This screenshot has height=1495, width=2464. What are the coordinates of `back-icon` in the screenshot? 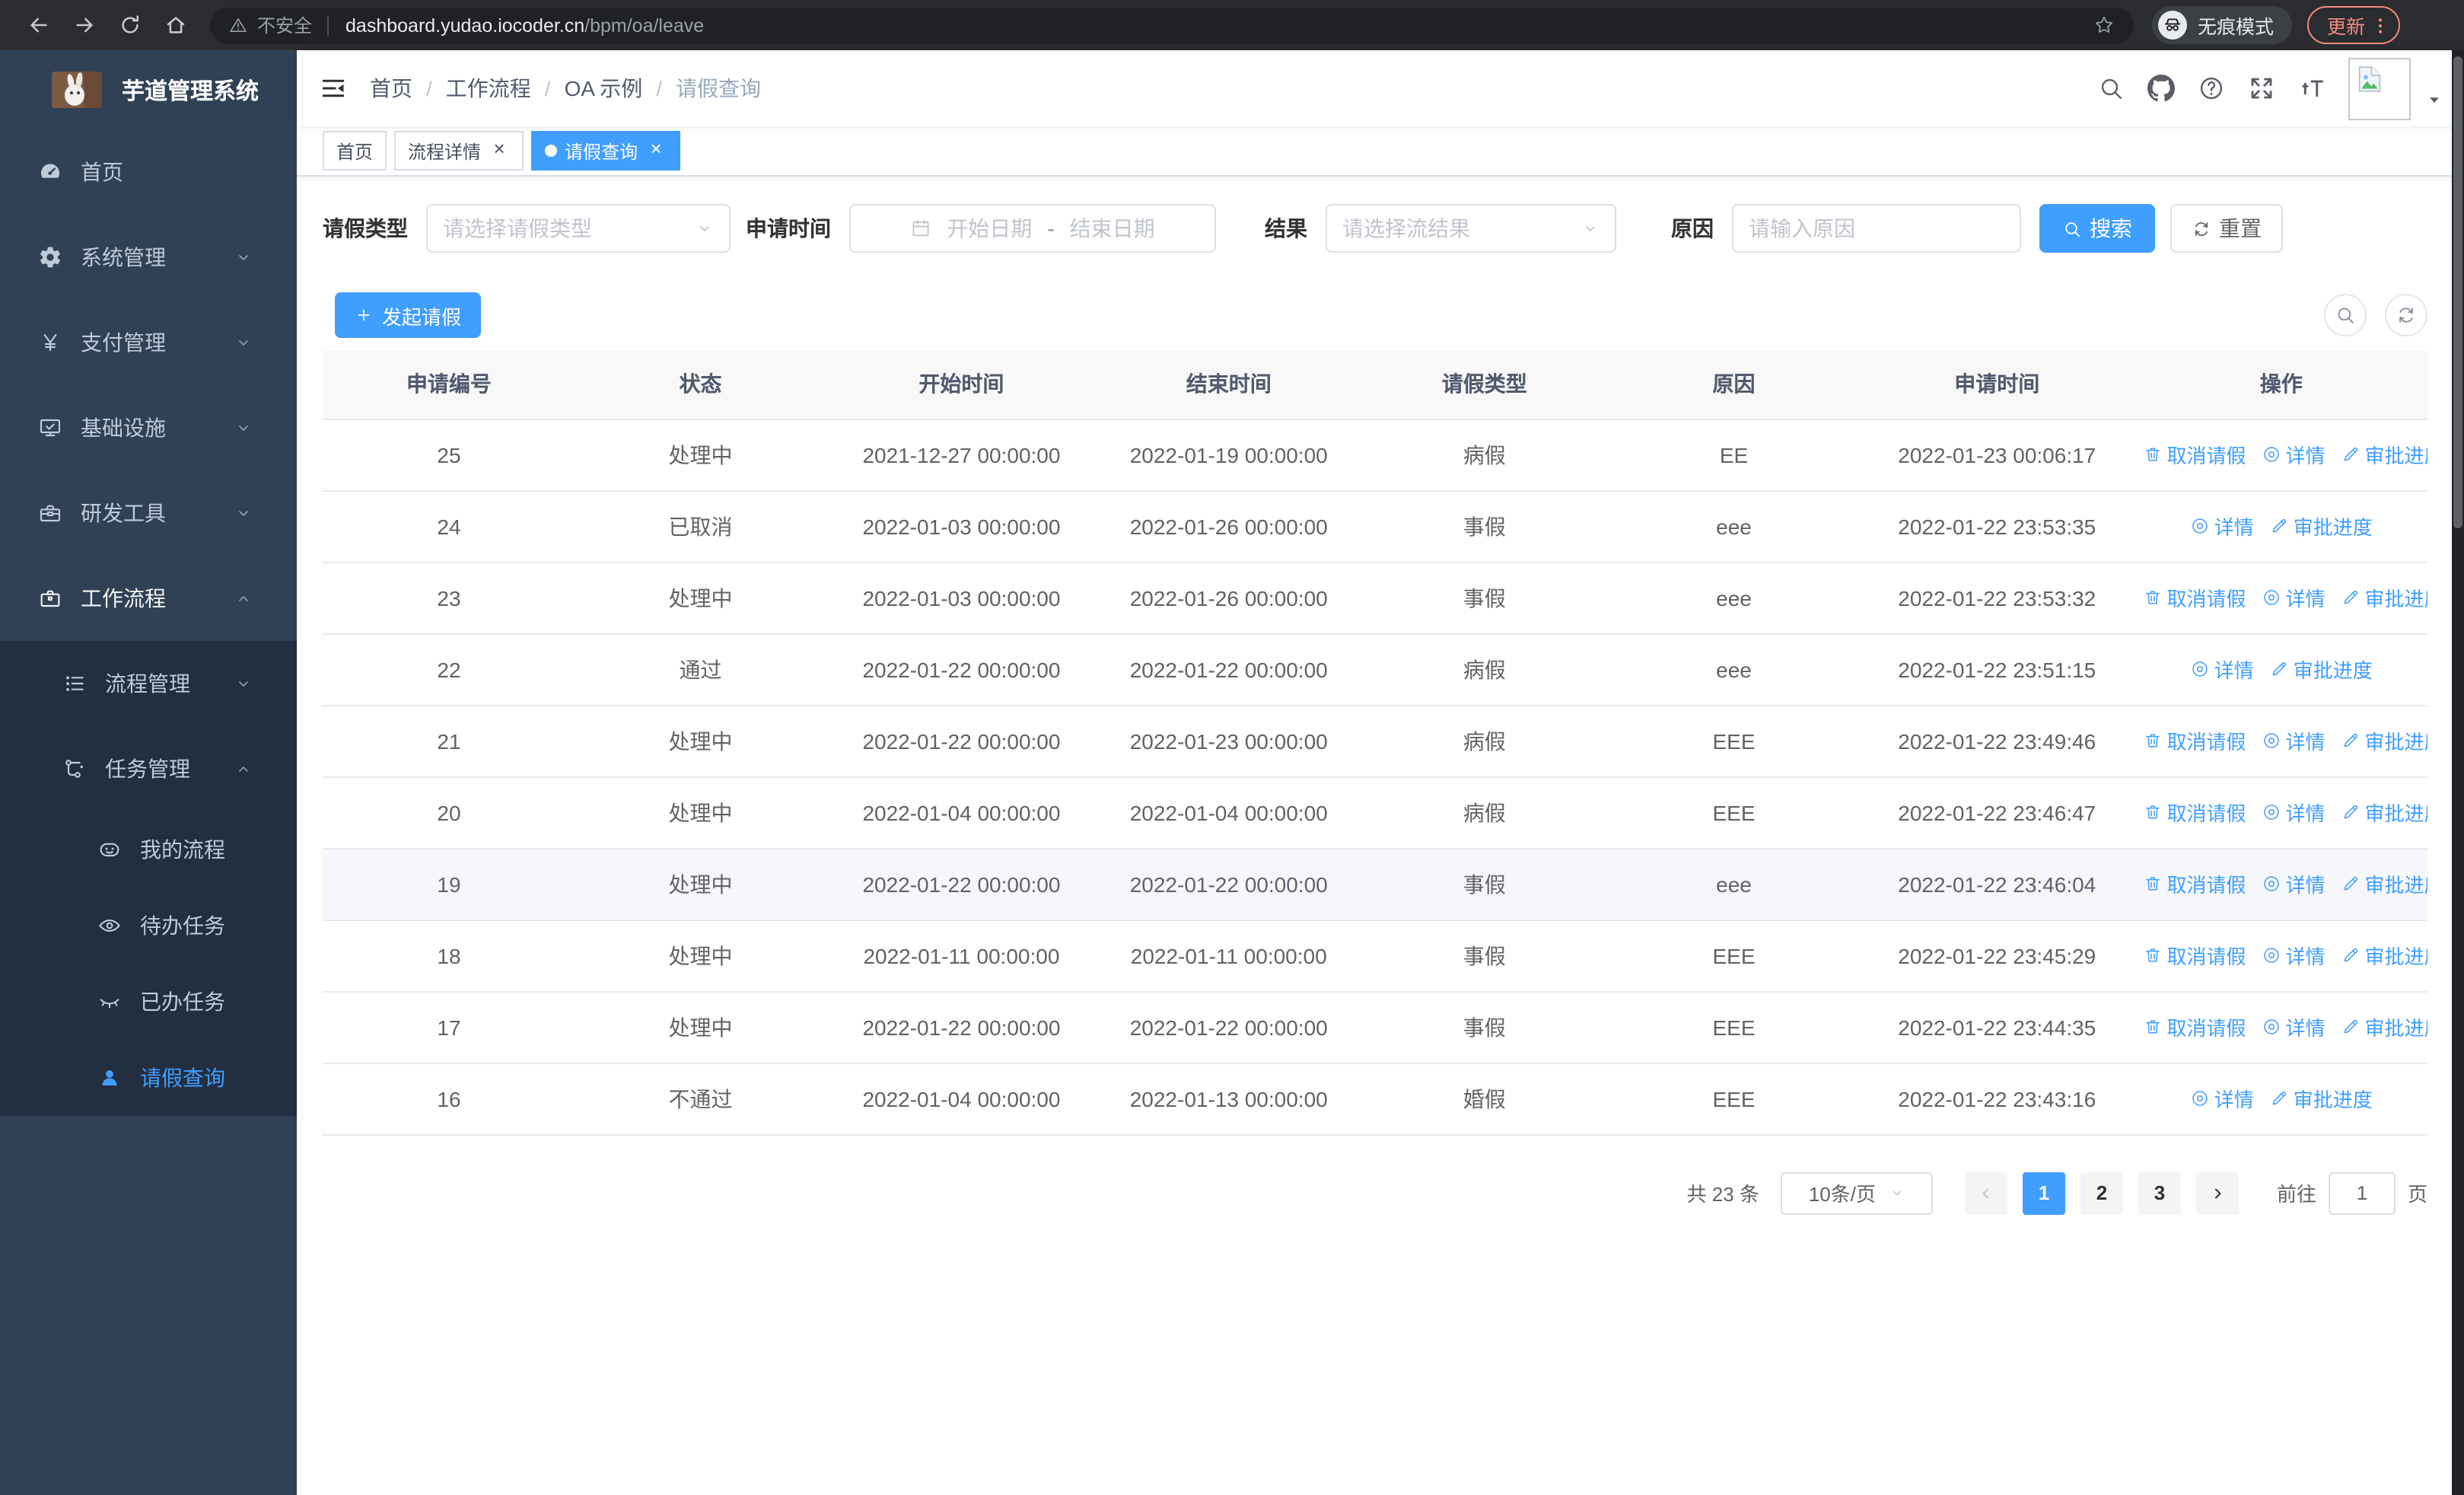 It's located at (38, 25).